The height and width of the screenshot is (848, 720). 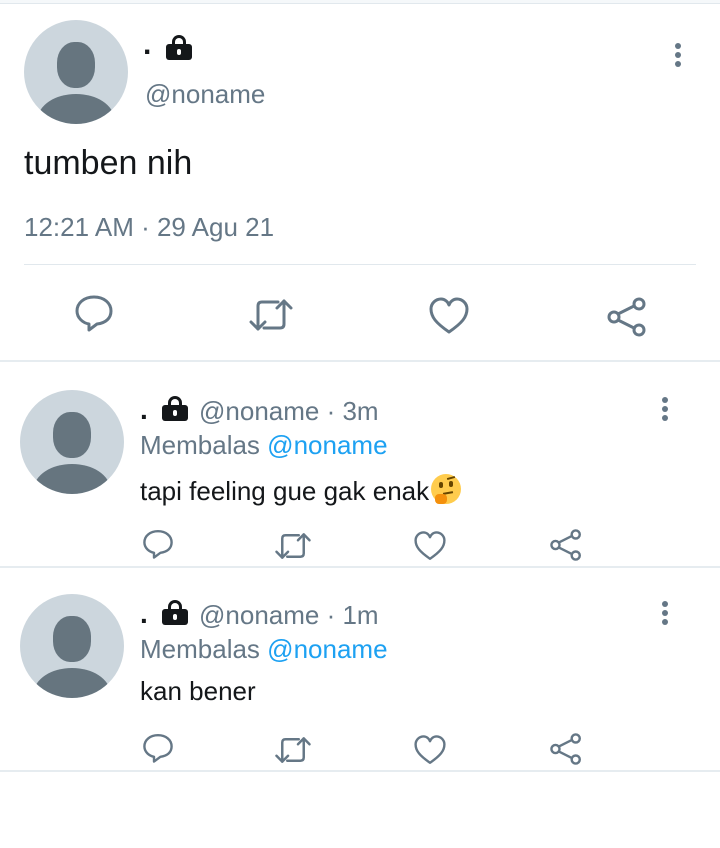 What do you see at coordinates (149, 227) in the screenshot?
I see `tweet-timestamp: 12:21 AM · 29 Agu 21` at bounding box center [149, 227].